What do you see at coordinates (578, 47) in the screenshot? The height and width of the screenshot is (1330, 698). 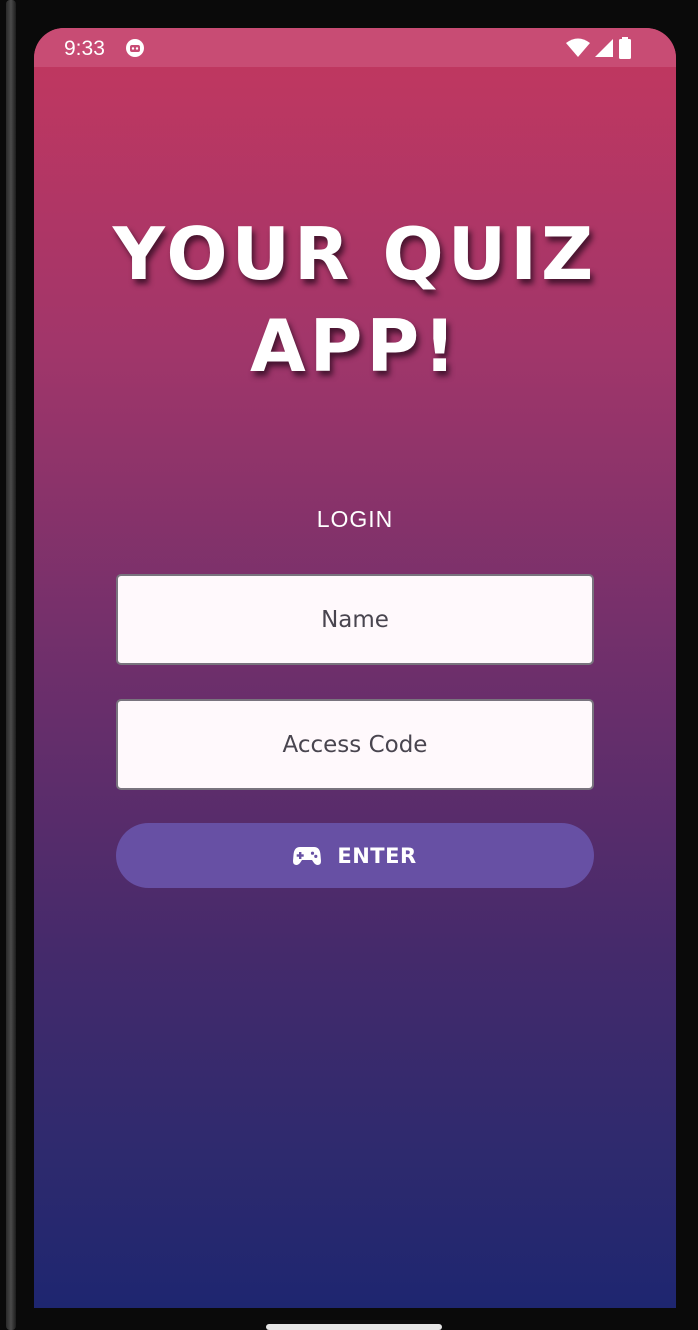 I see `wifi-icon` at bounding box center [578, 47].